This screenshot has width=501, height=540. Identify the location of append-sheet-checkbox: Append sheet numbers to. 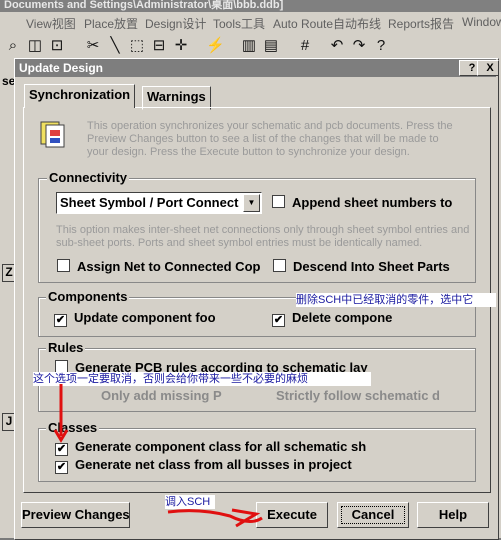
(362, 202).